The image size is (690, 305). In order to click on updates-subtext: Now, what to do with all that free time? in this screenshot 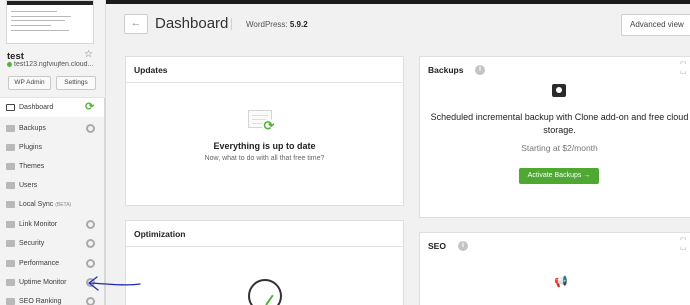, I will do `click(264, 158)`.